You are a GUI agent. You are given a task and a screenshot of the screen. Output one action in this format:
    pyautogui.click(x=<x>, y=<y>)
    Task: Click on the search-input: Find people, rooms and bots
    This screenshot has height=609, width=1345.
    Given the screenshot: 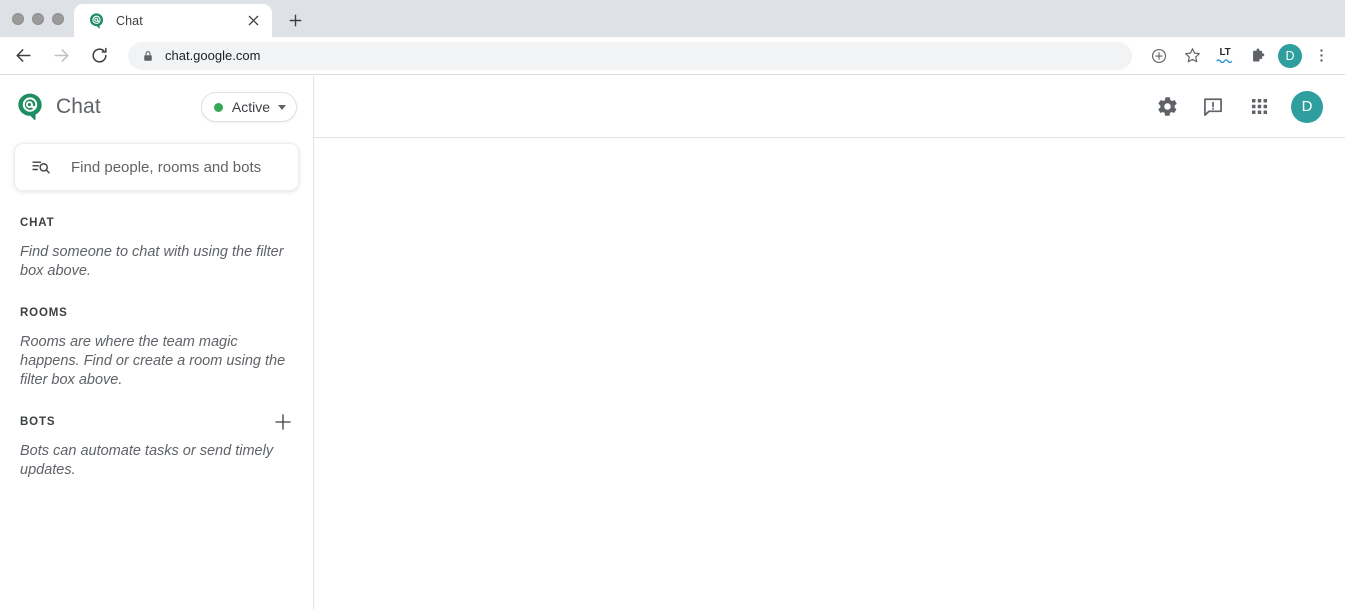 What is the action you would take?
    pyautogui.click(x=156, y=167)
    